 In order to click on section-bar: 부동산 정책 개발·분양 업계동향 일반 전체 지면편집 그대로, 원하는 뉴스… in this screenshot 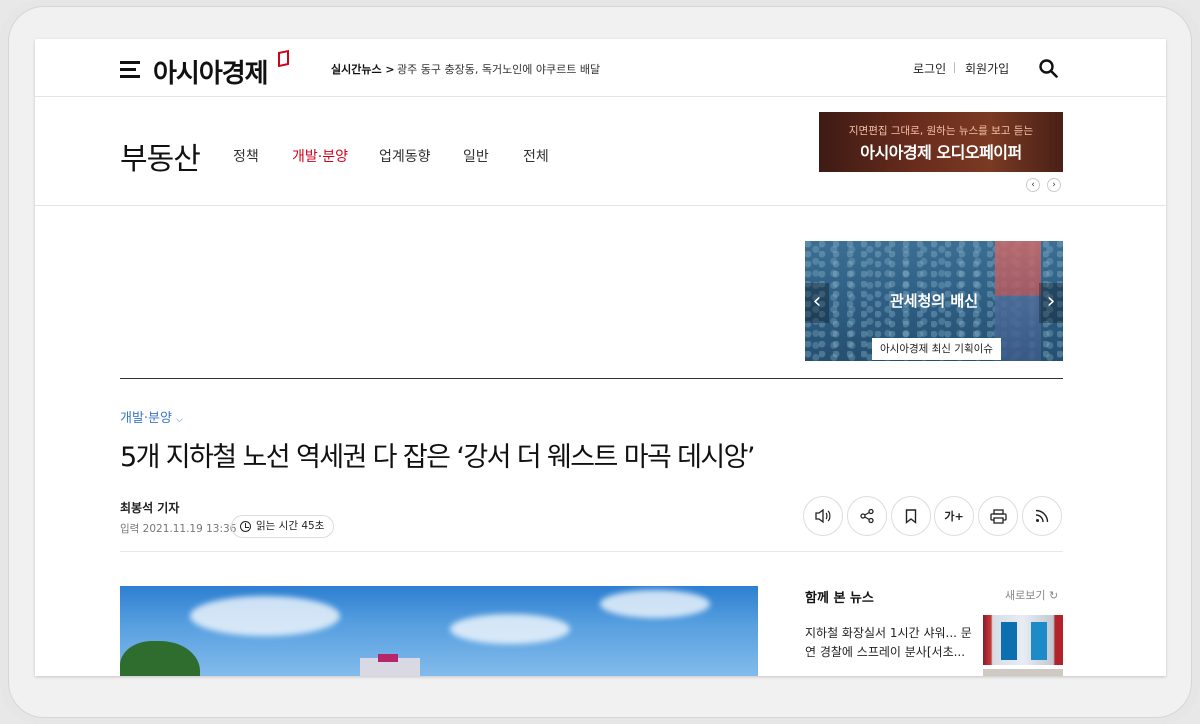, I will do `click(600, 151)`.